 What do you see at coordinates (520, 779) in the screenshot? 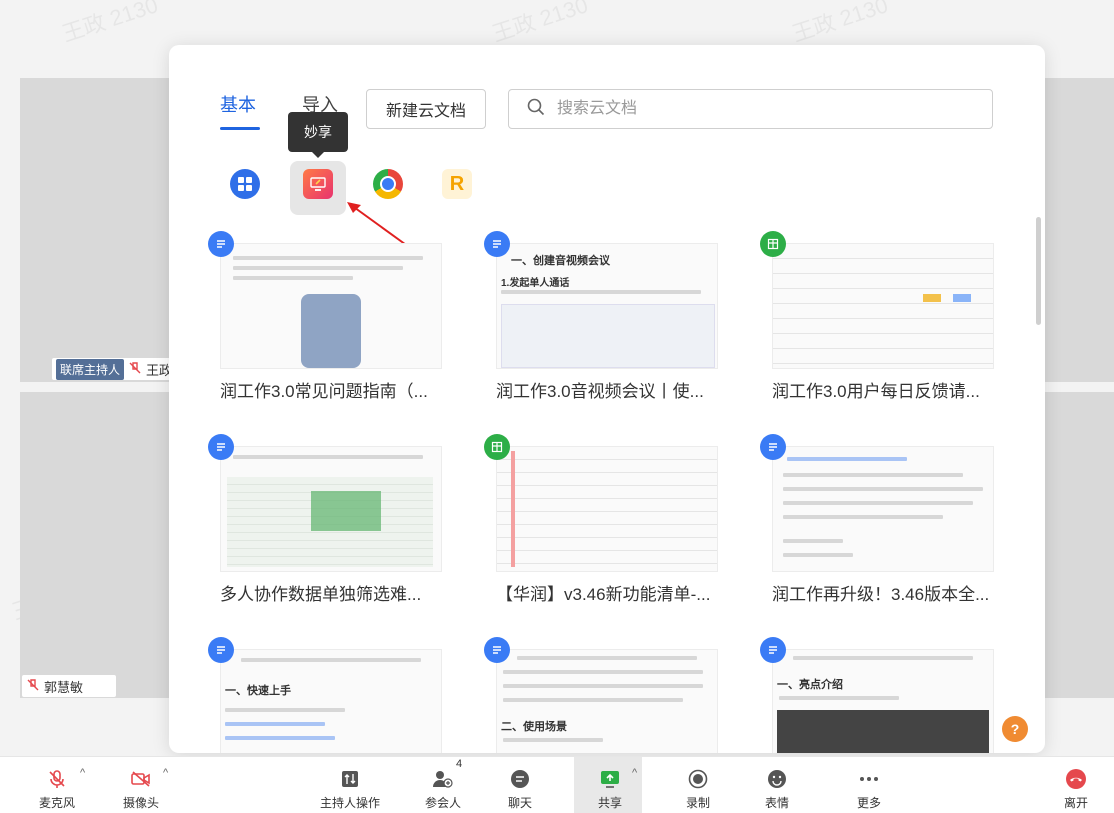
I see `chat-icon` at bounding box center [520, 779].